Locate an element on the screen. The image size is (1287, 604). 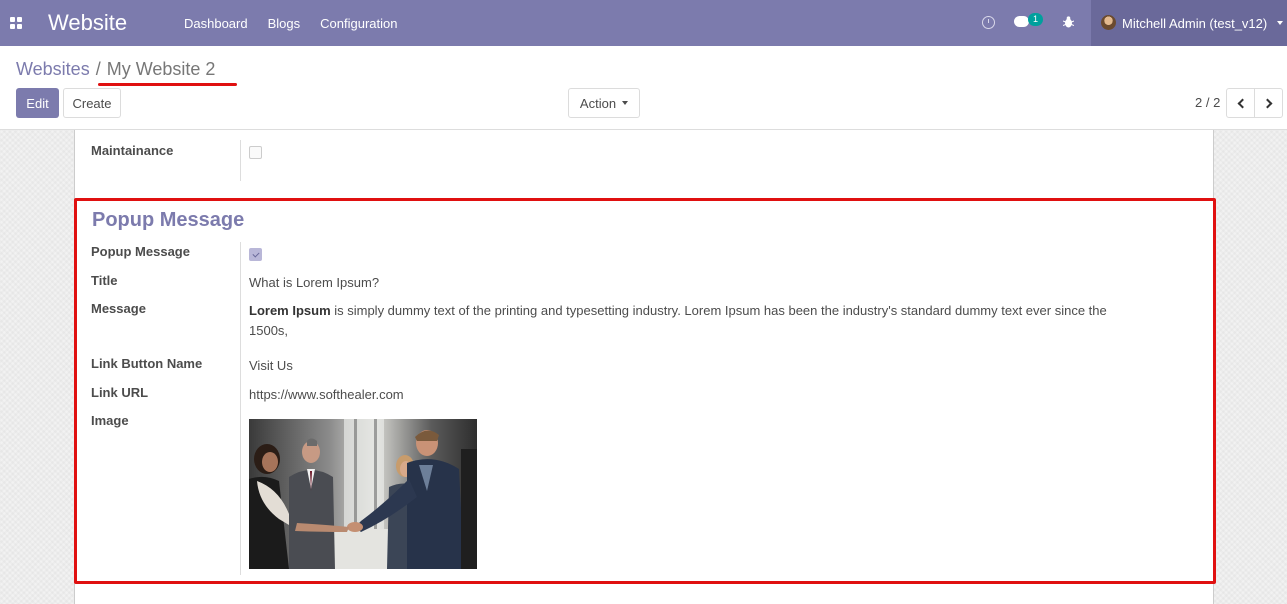
chevron-right-icon is located at coordinates (1267, 103).